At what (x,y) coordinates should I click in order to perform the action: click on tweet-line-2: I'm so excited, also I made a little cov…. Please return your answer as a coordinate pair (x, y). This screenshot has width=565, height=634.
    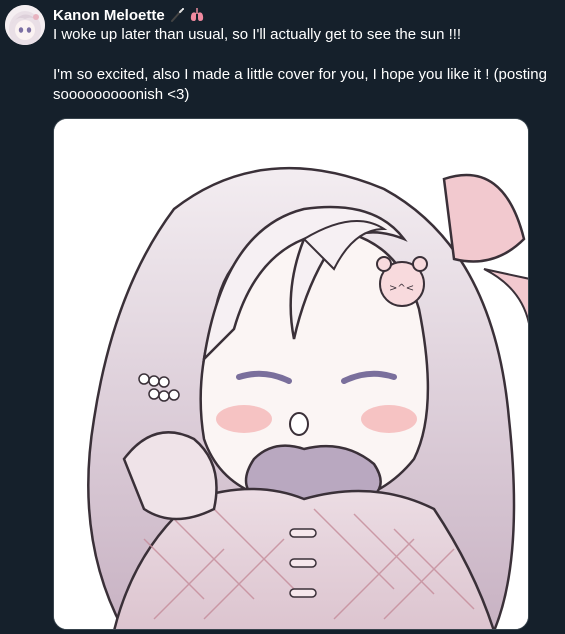
    Looking at the image, I should click on (300, 84).